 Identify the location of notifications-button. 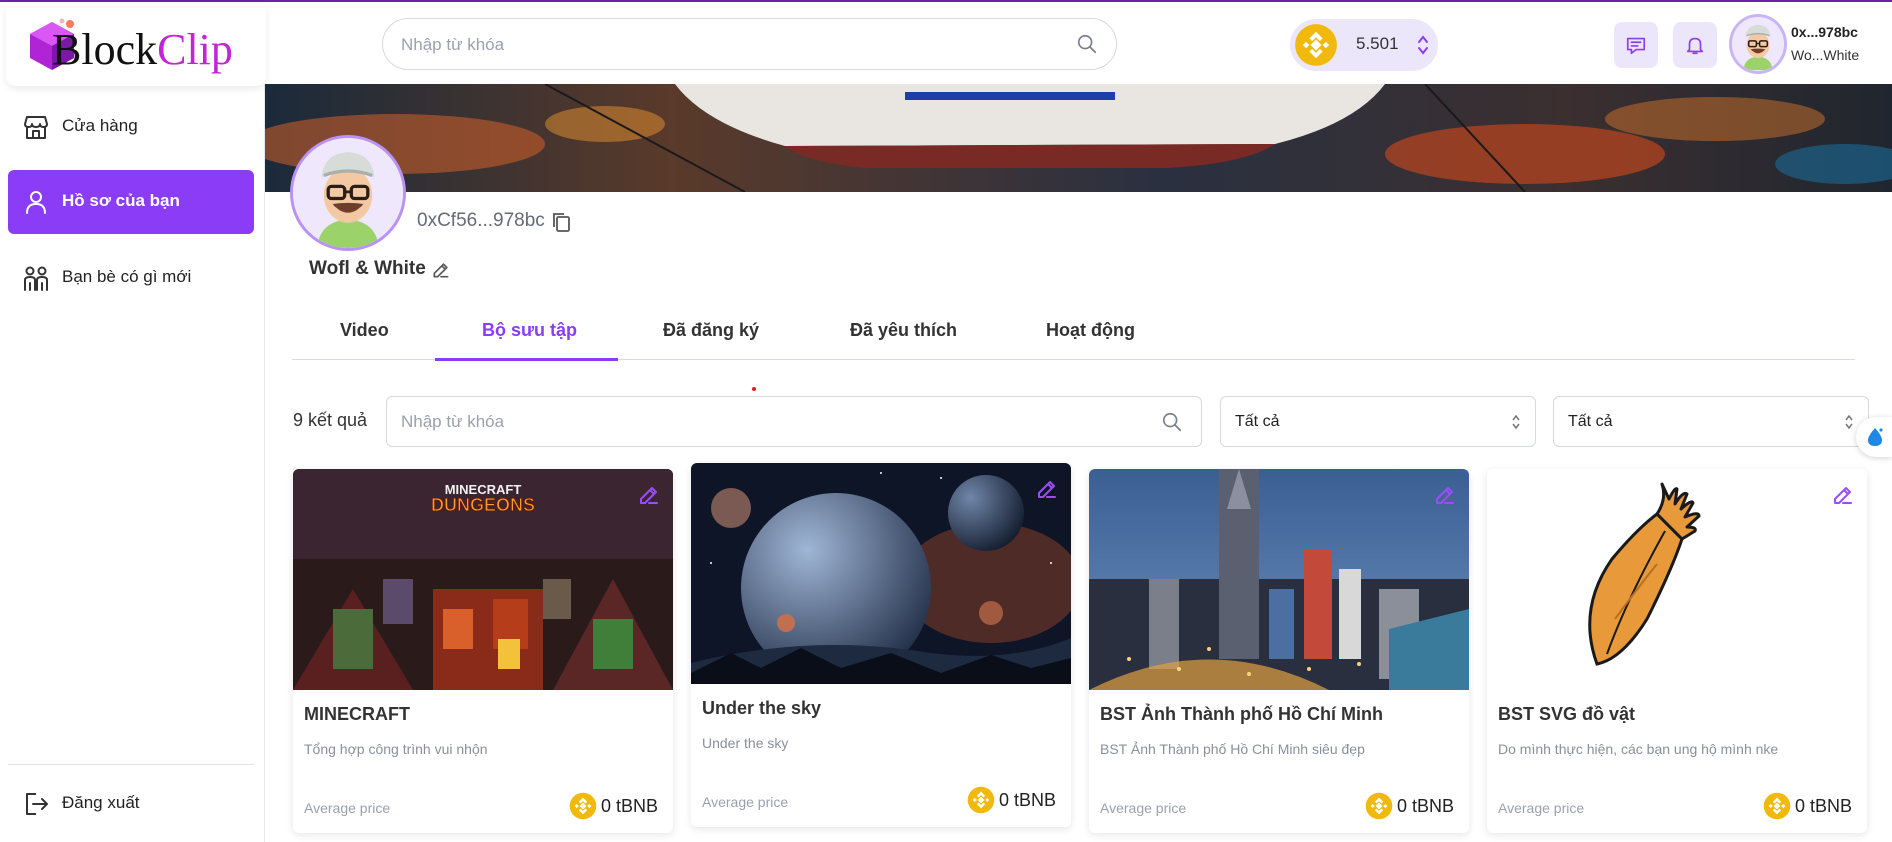
(1695, 45).